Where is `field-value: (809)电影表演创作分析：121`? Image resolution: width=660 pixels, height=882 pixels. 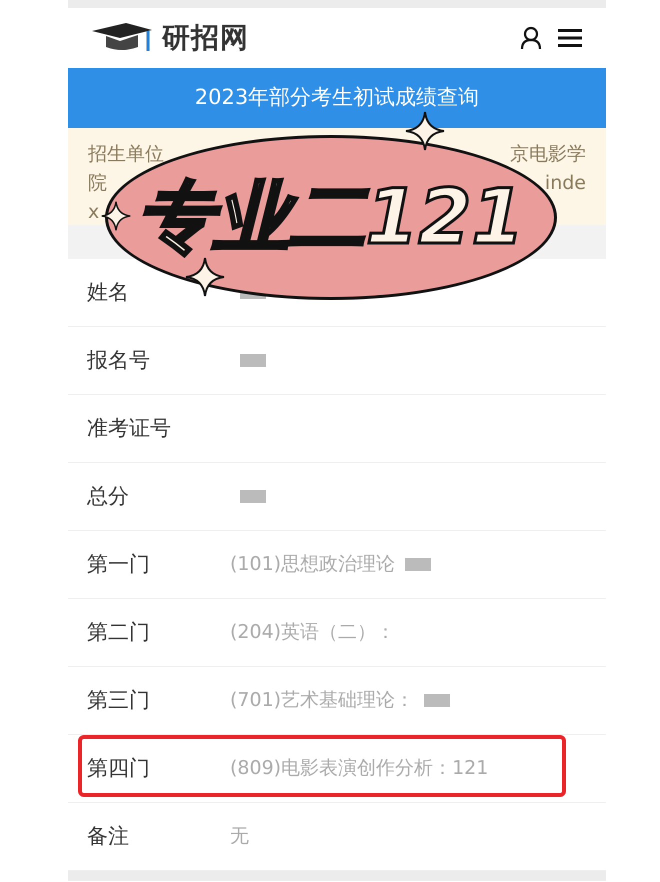 field-value: (809)电影表演创作分析：121 is located at coordinates (359, 769).